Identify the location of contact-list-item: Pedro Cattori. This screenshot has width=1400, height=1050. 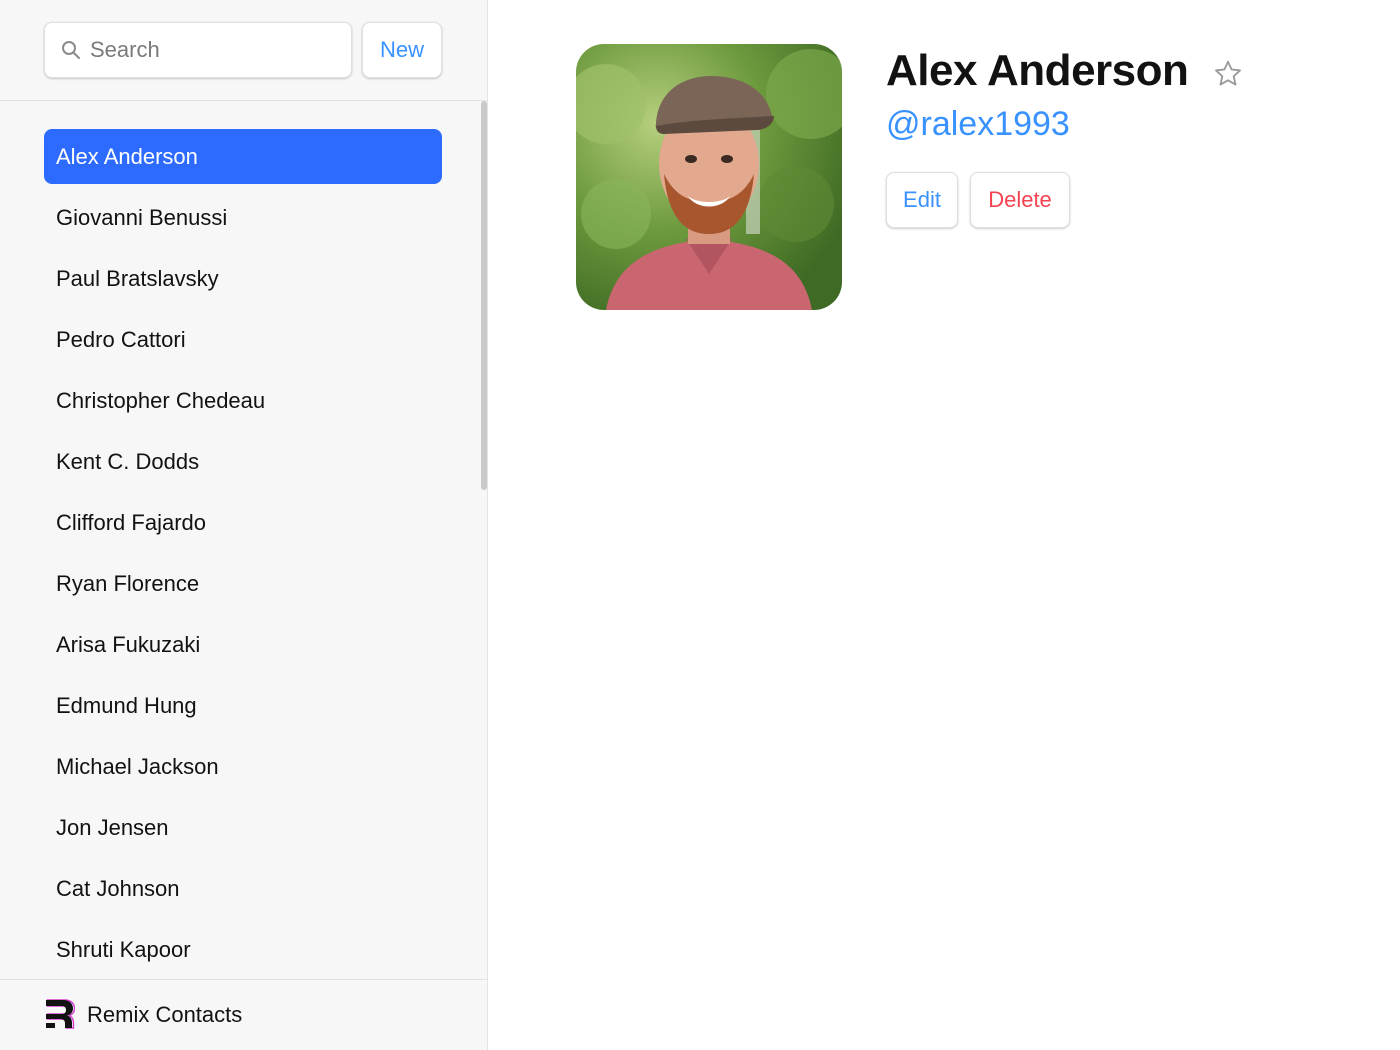
(243, 339).